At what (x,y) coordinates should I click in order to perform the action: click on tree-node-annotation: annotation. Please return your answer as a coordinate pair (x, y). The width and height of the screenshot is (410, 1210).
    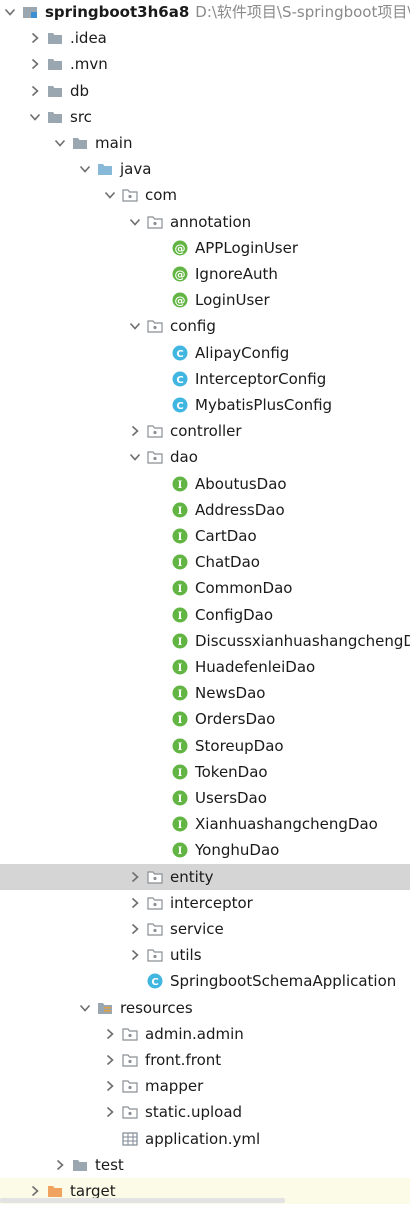
    Looking at the image, I should click on (205, 222).